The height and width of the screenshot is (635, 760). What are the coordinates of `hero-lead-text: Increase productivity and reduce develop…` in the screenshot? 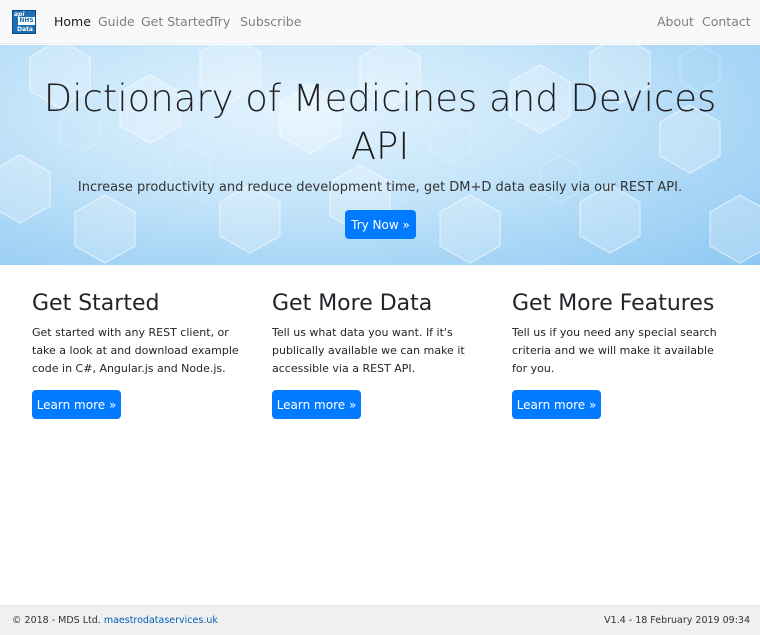 It's located at (380, 187).